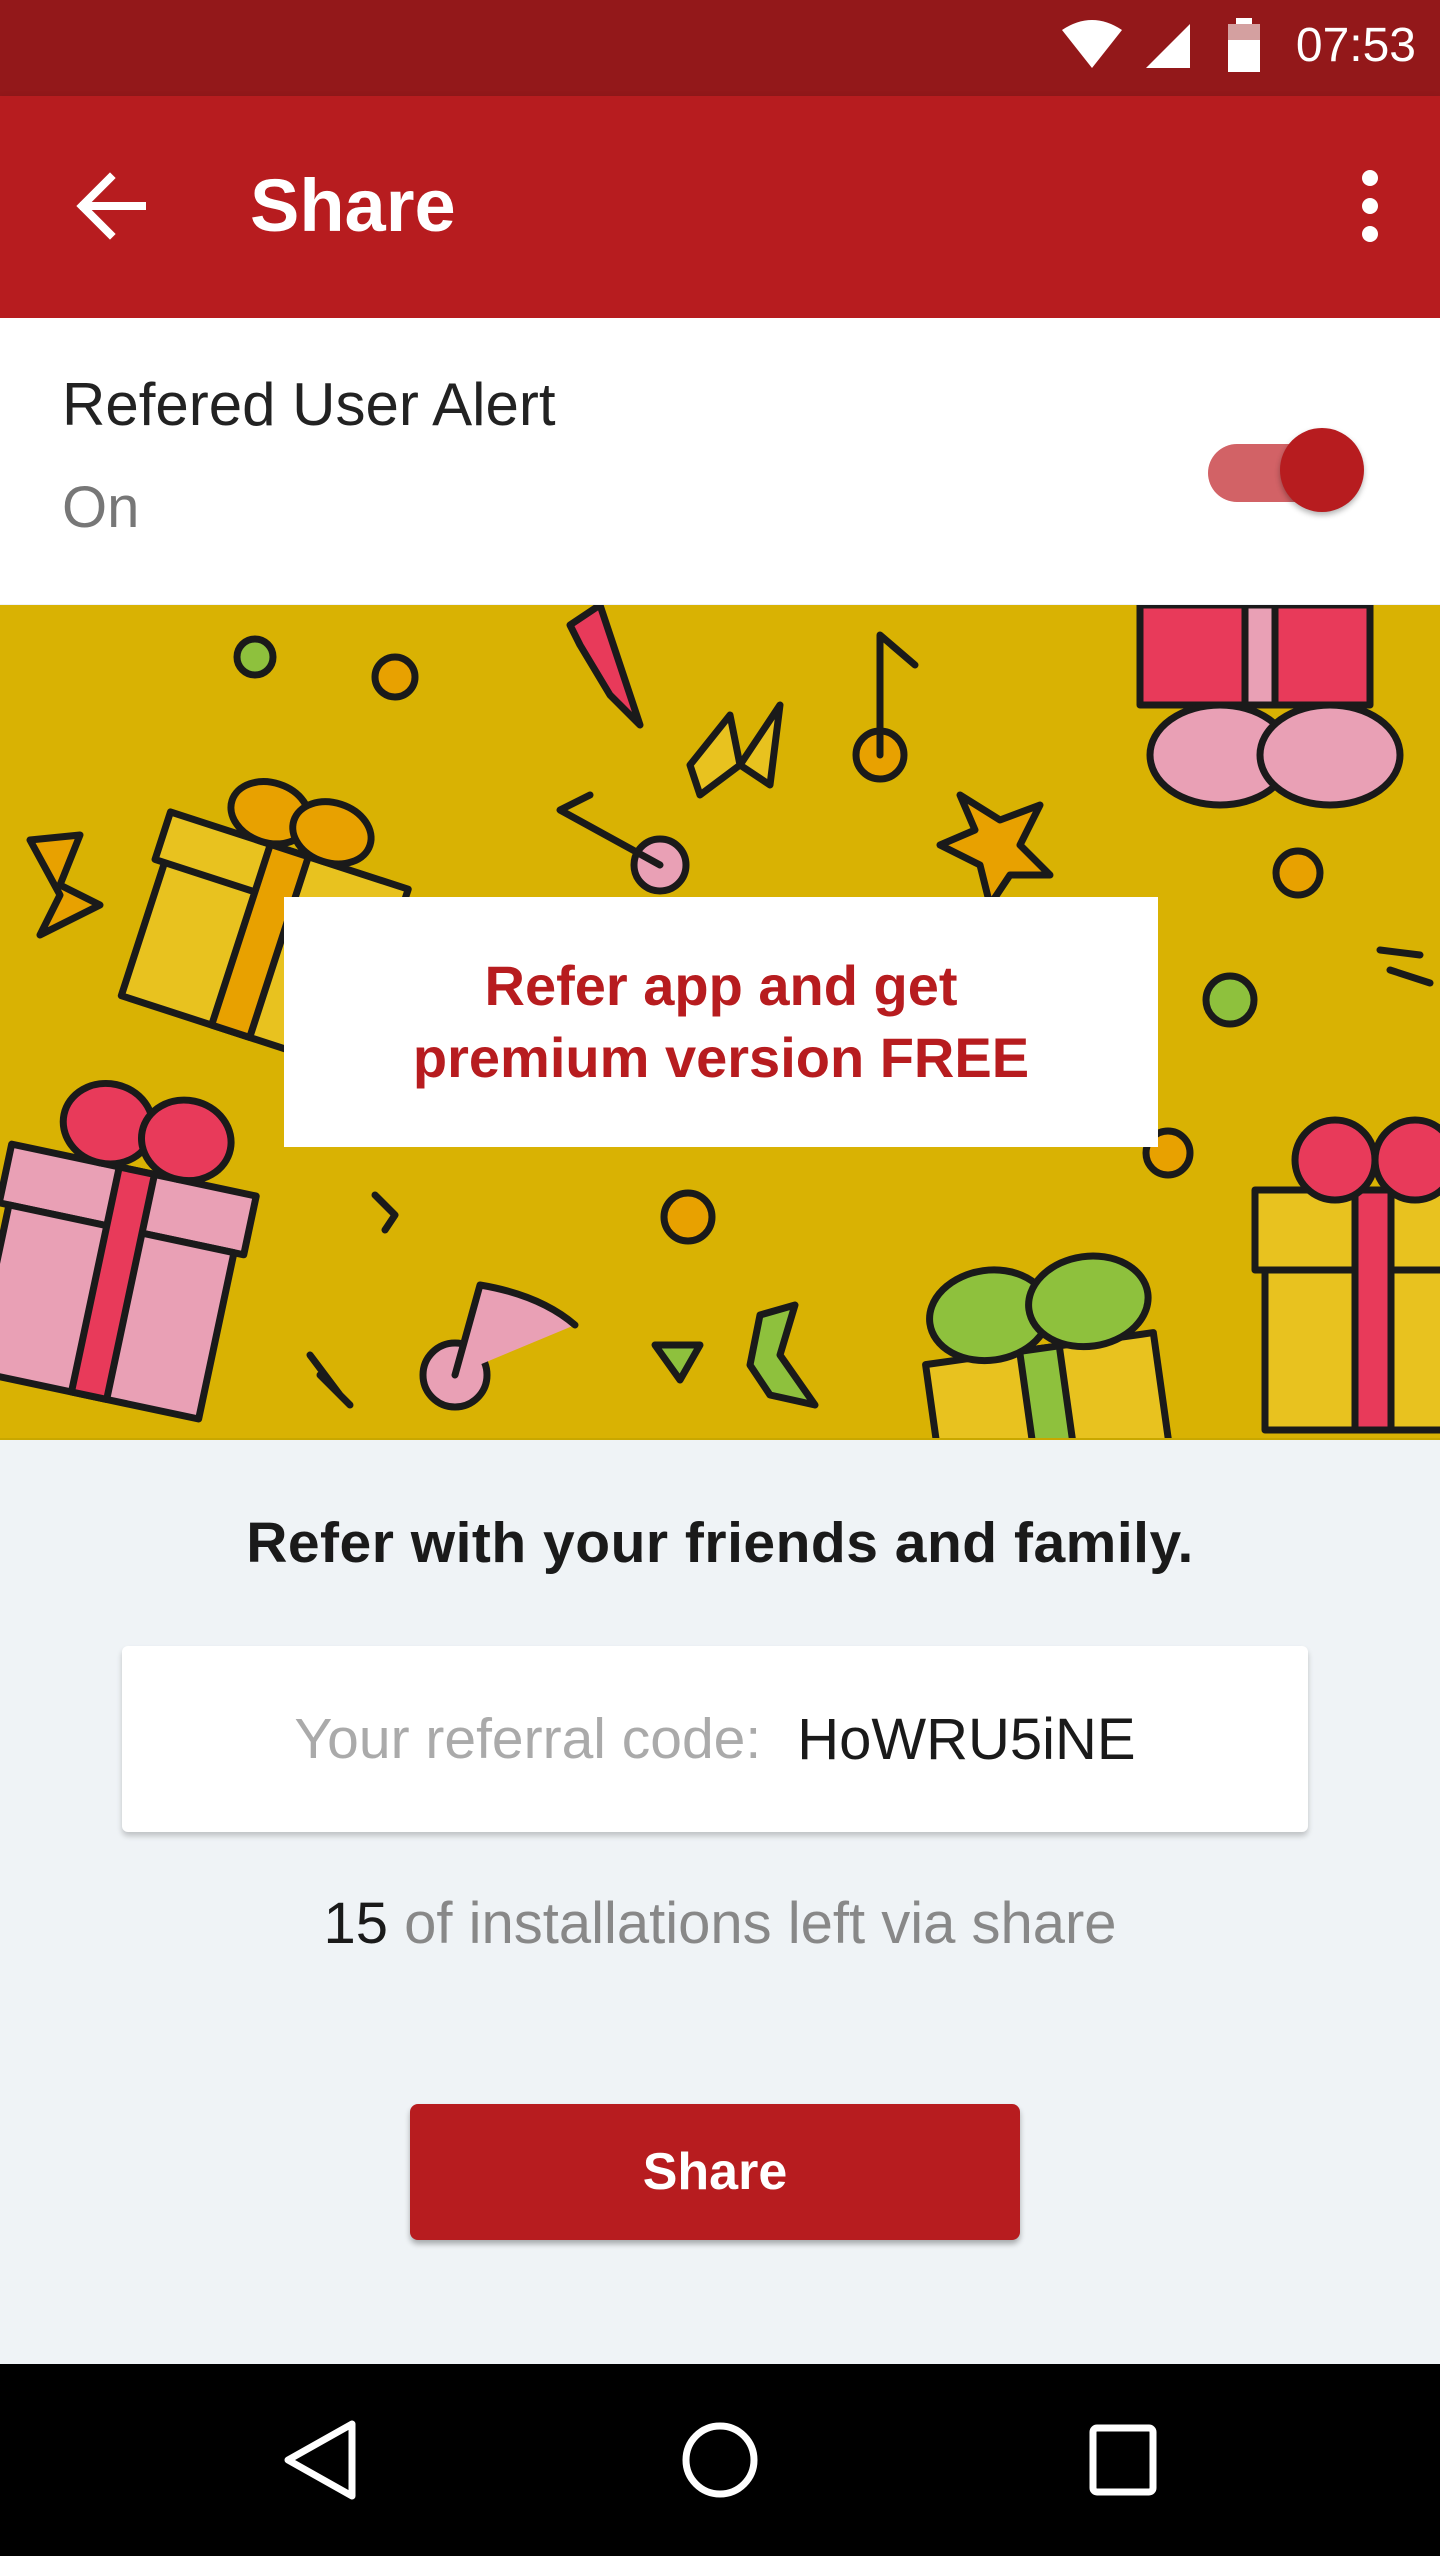 The image size is (1440, 2556). What do you see at coordinates (720, 1543) in the screenshot?
I see `refer-heading: Refer with your friends and family.` at bounding box center [720, 1543].